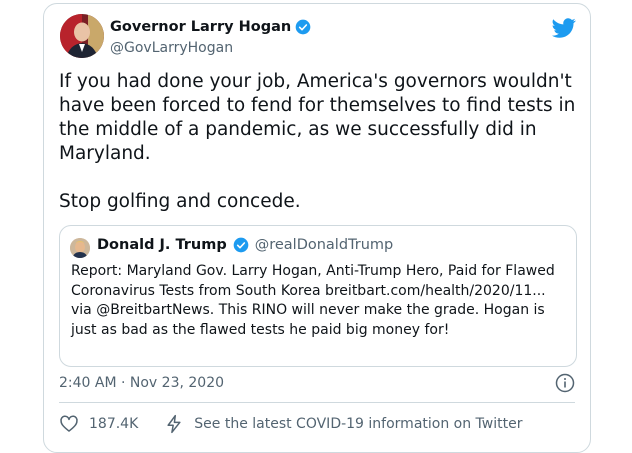 The width and height of the screenshot is (632, 453). What do you see at coordinates (201, 27) in the screenshot?
I see `author-name-label: Governor Larry Hogan` at bounding box center [201, 27].